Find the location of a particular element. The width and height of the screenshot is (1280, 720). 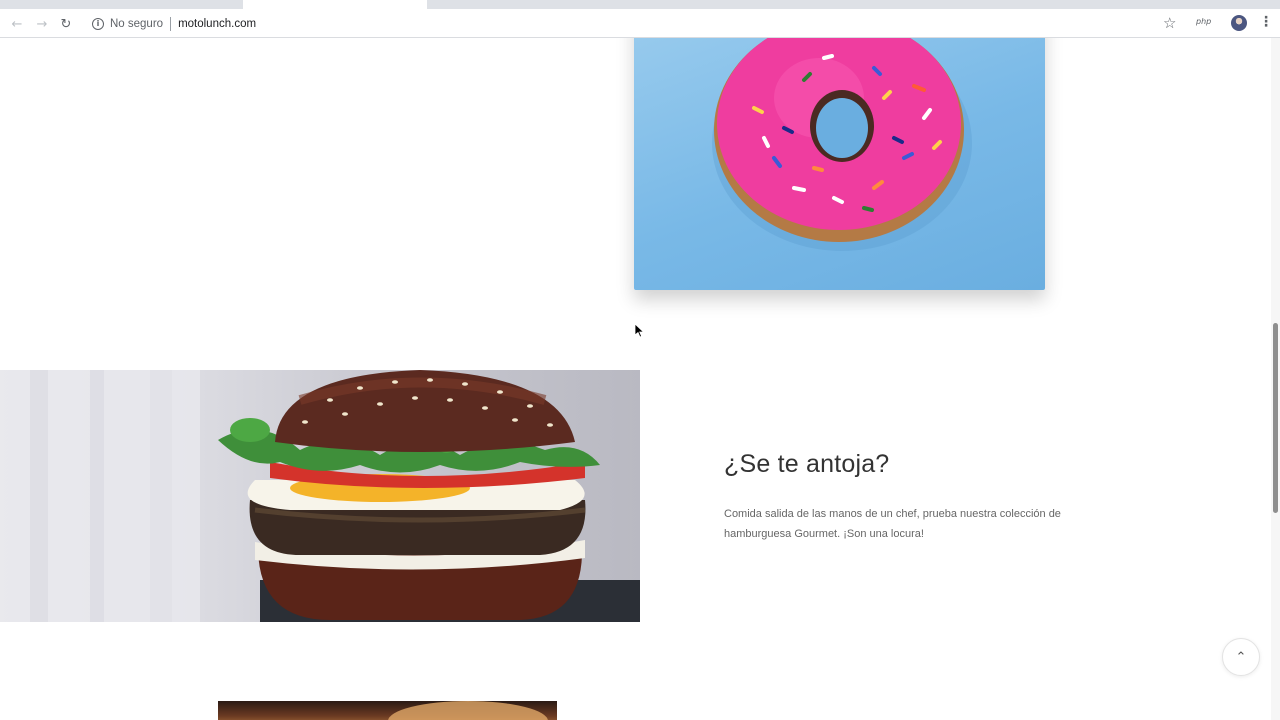

info-icon: i is located at coordinates (98, 24).